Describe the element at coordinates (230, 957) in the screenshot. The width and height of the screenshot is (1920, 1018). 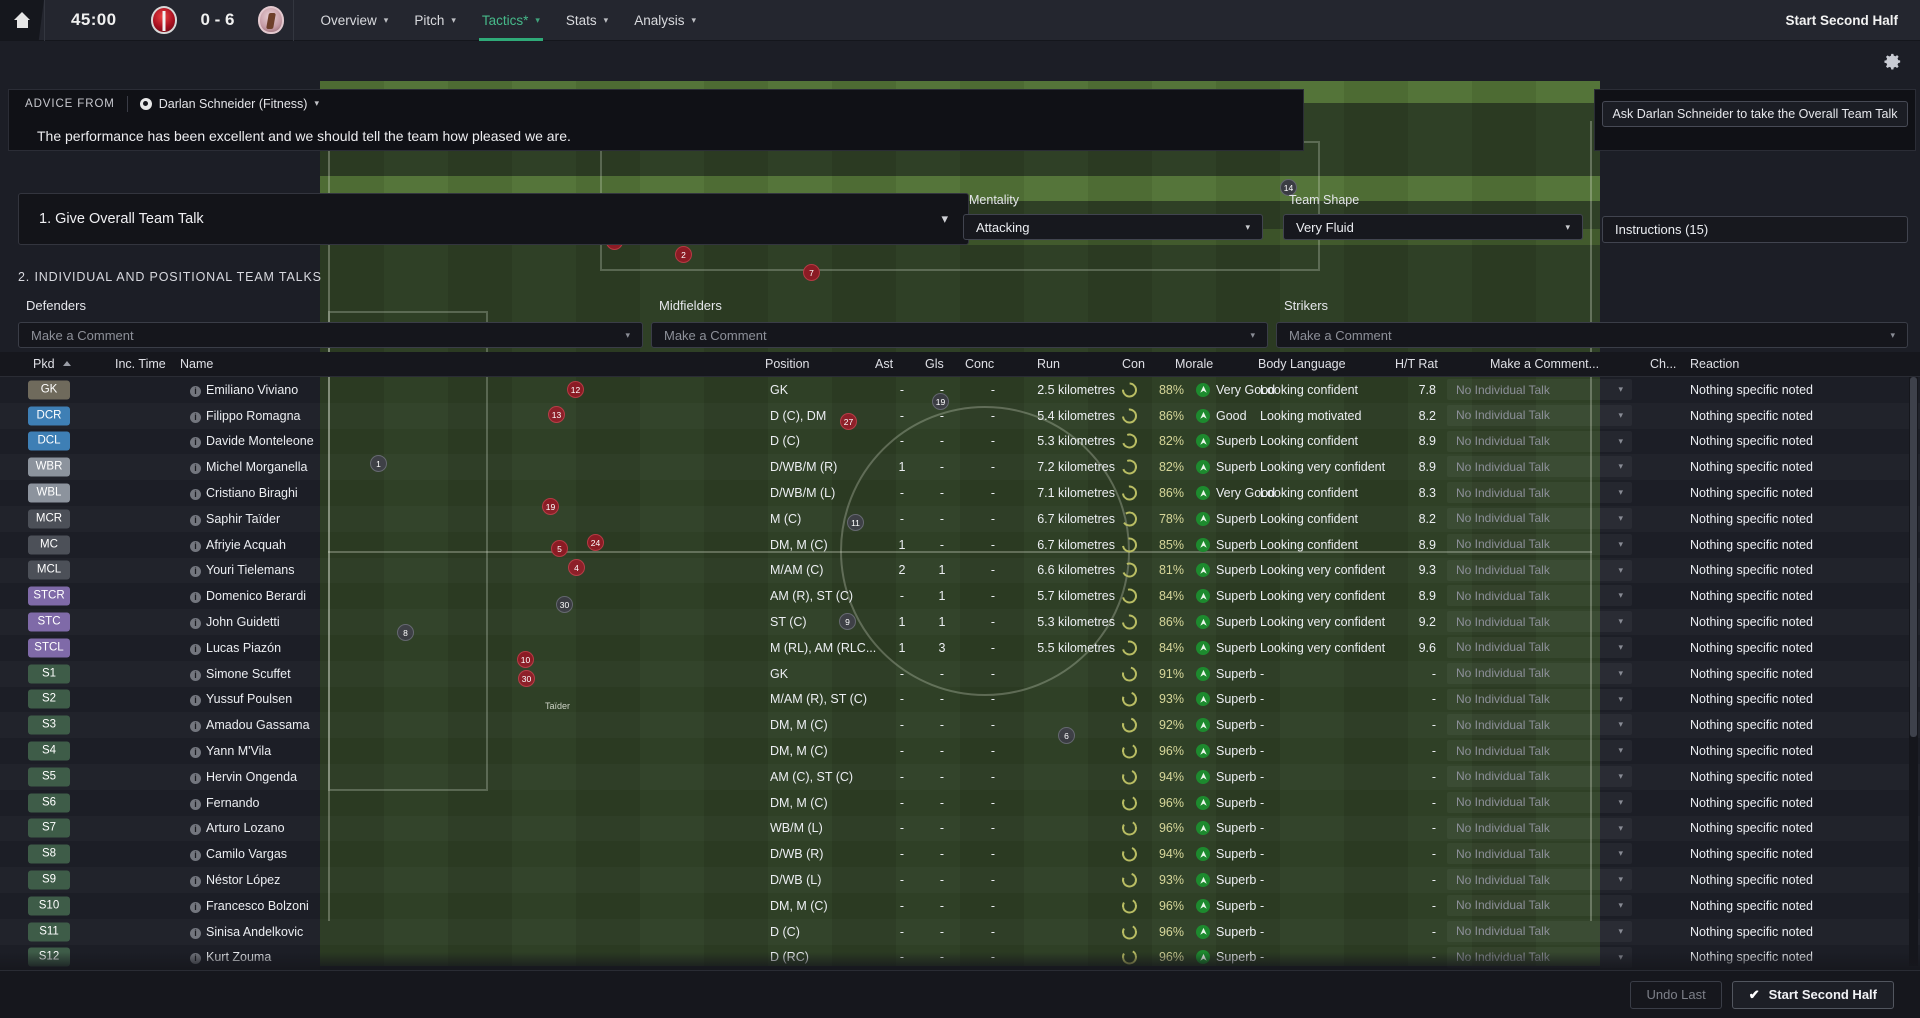
I see `player-name: i Kurt Zouma` at that location.